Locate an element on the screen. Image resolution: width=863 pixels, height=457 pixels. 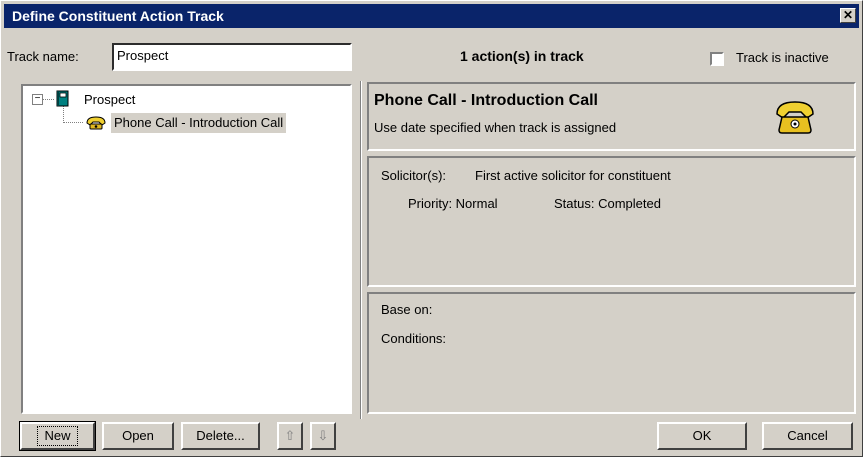
track-inactive-checkbox is located at coordinates (717, 59).